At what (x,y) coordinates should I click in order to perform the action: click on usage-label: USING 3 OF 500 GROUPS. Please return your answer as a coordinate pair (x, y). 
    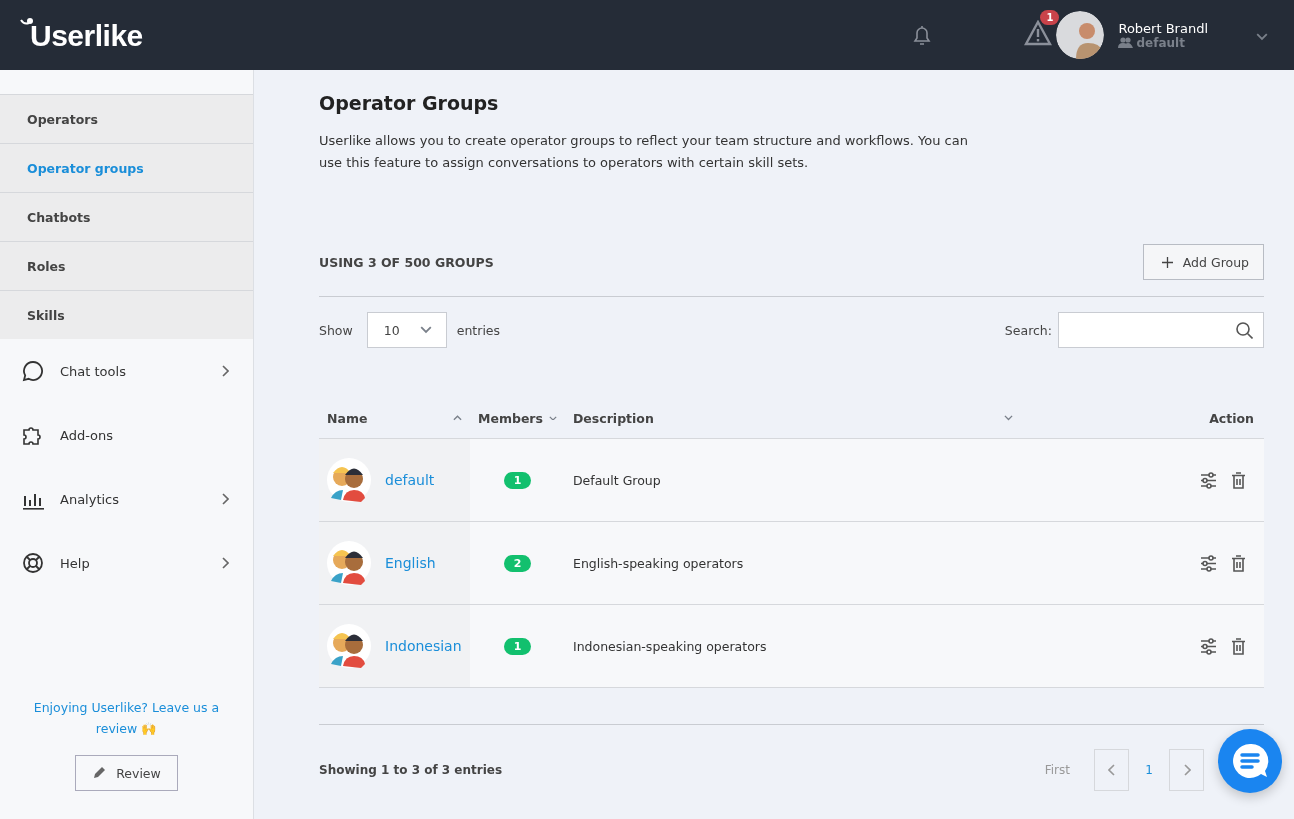
    Looking at the image, I should click on (407, 262).